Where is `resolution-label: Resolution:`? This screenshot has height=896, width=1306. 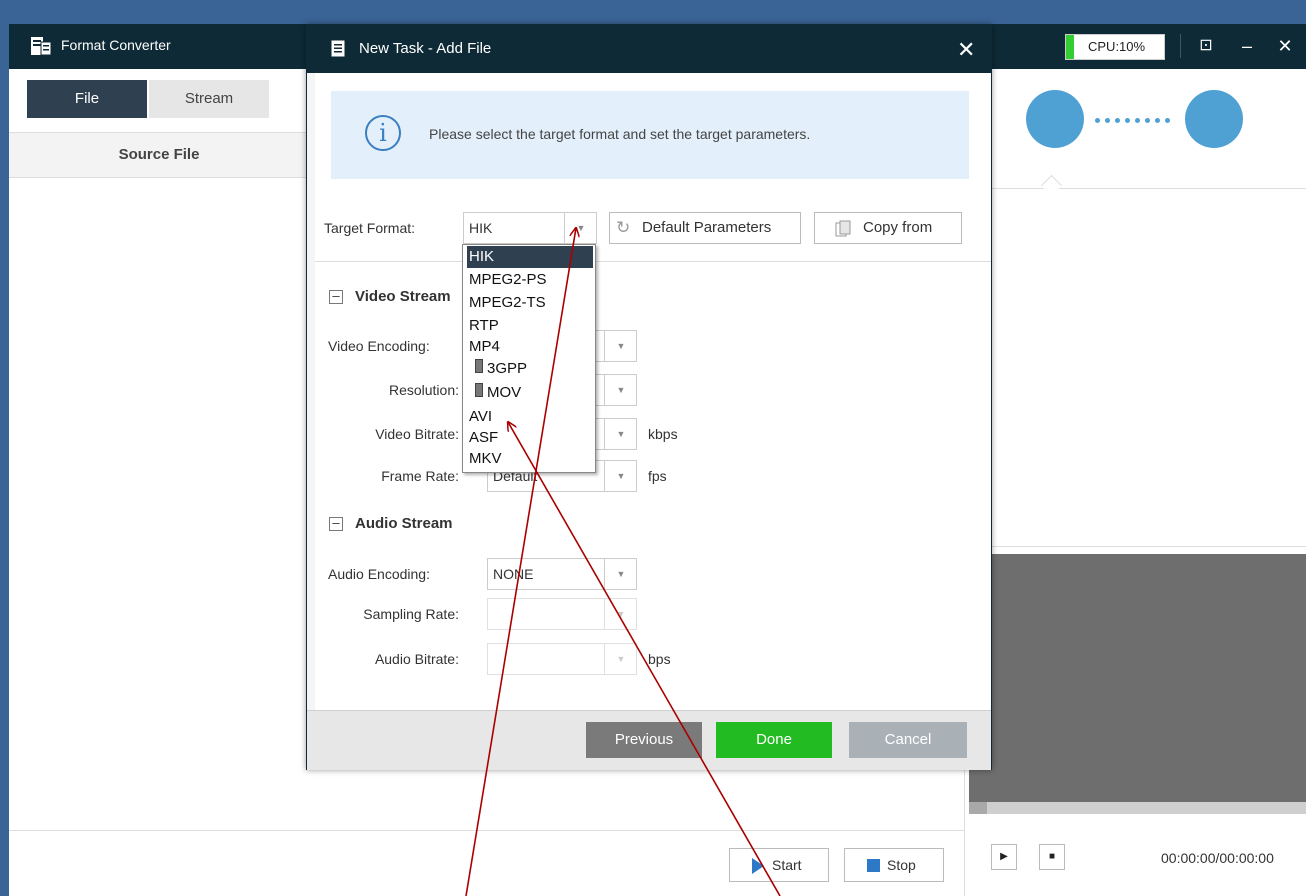
resolution-label: Resolution: is located at coordinates (423, 390).